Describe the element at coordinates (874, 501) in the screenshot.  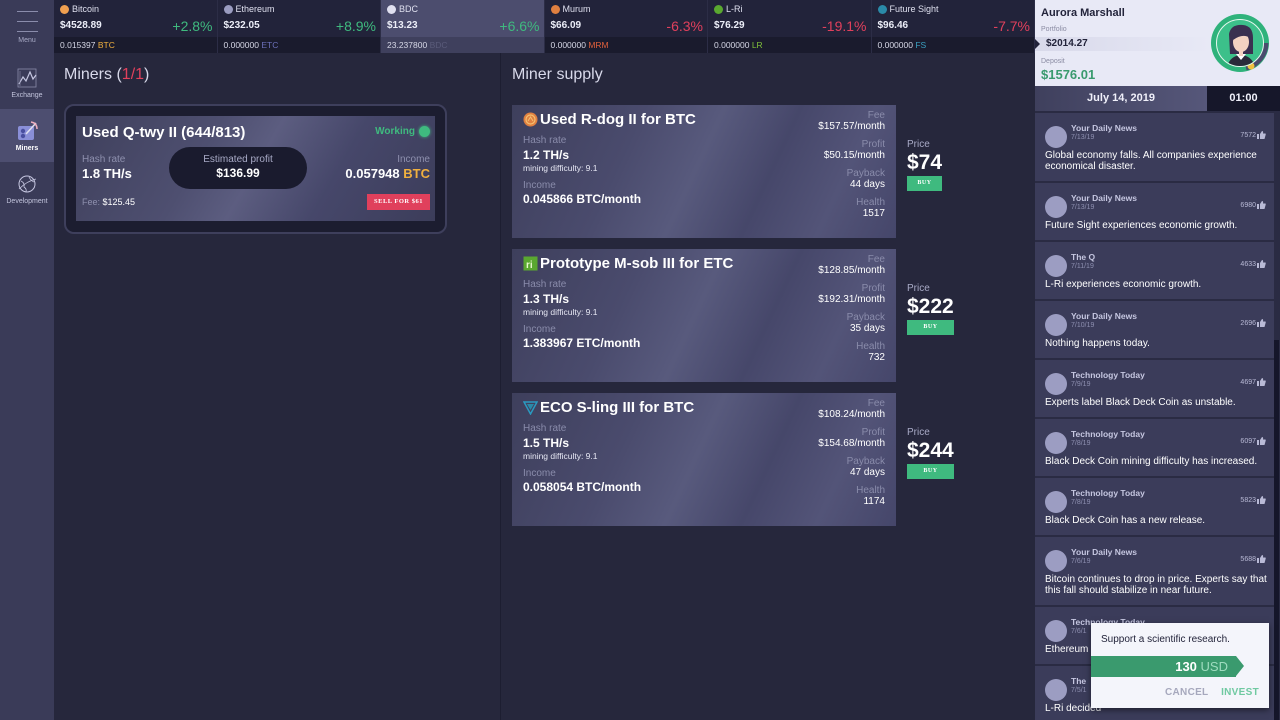
I see `health-value: 1174` at that location.